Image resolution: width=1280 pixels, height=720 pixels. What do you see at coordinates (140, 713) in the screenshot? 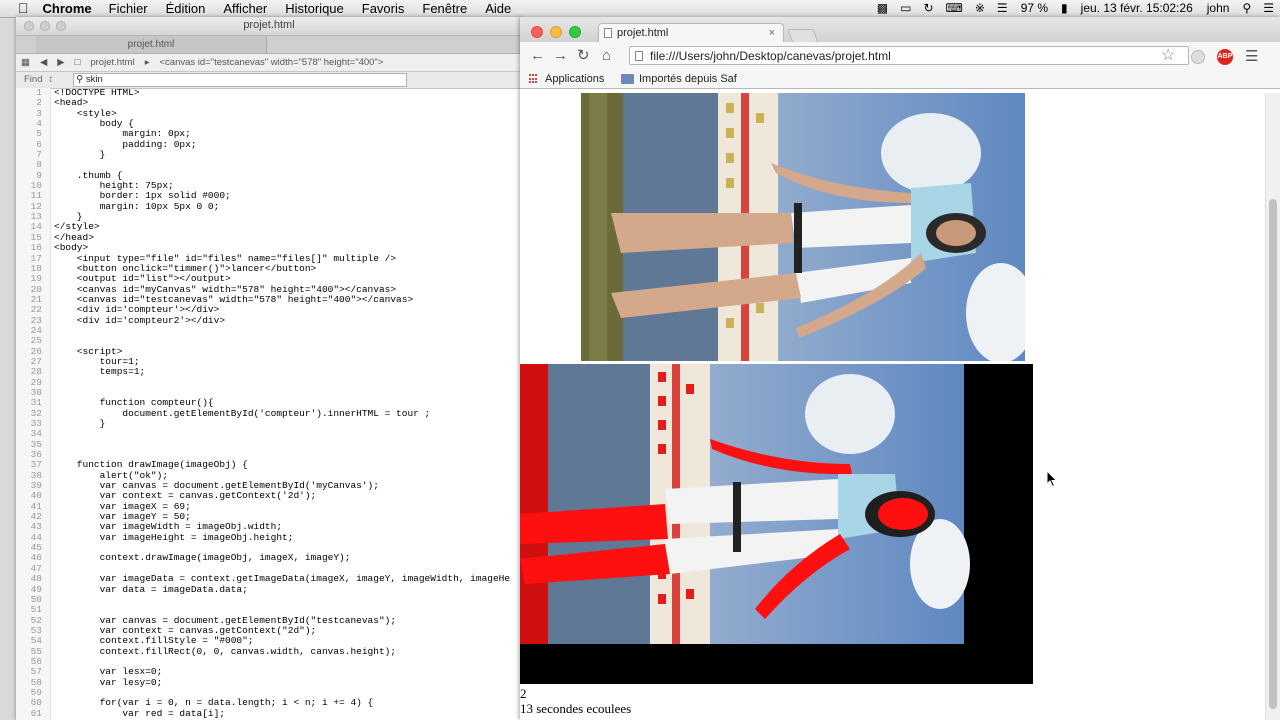
I see `code-text: var red = data[i];` at bounding box center [140, 713].